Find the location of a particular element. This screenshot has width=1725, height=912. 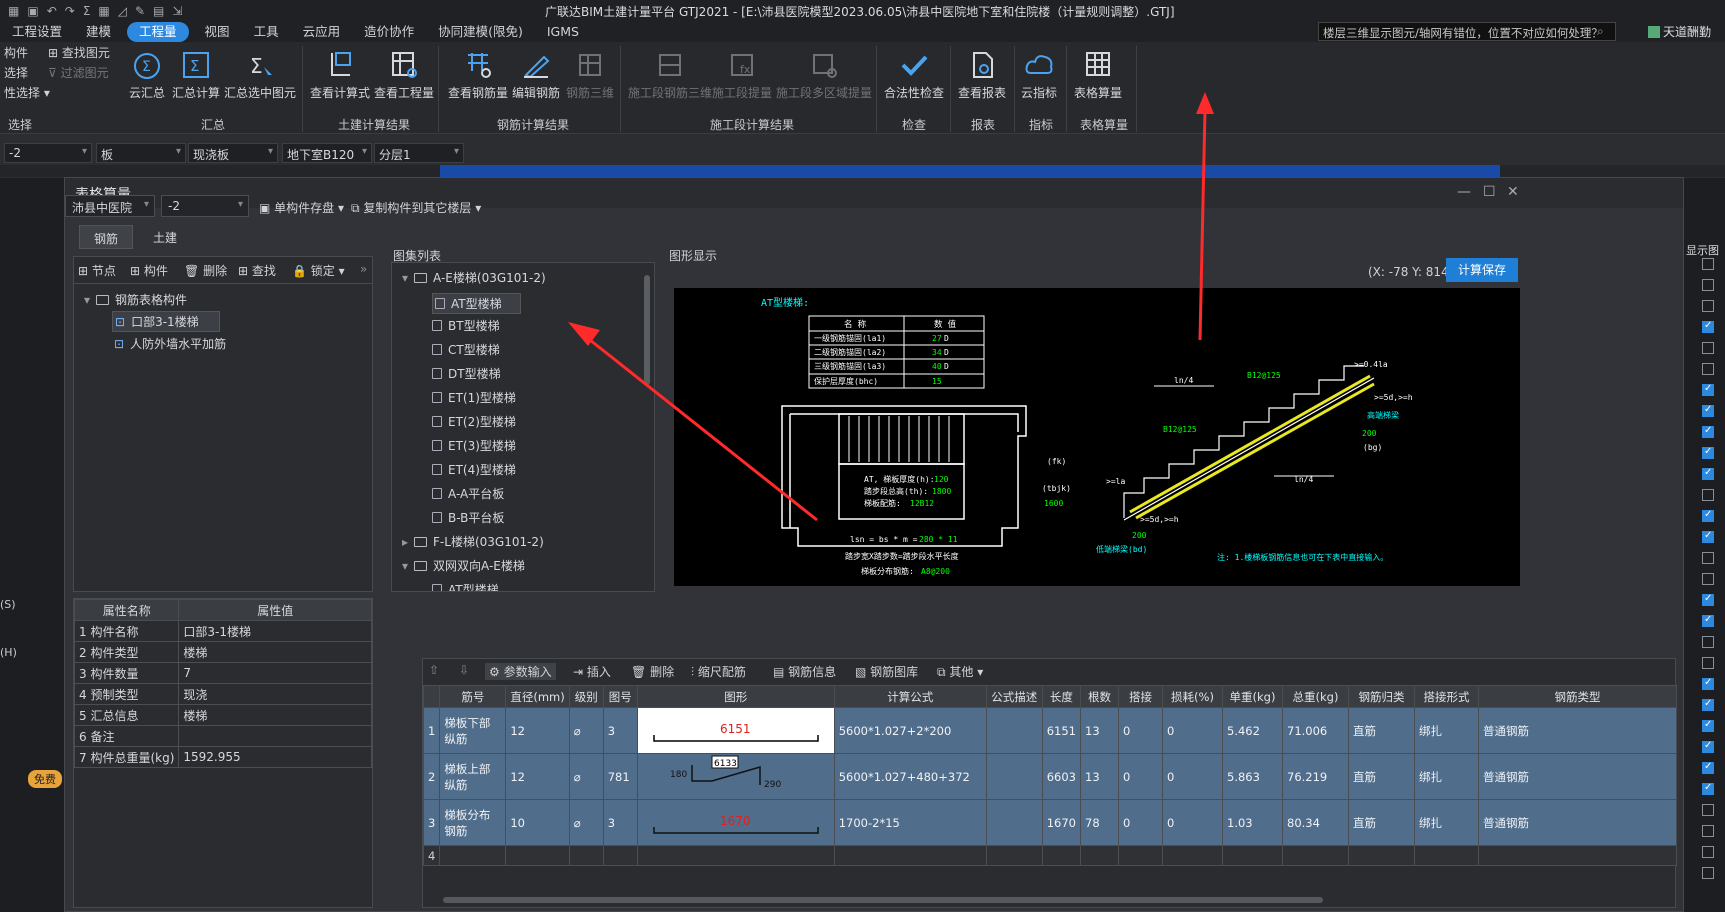

cell-name: 梯板分布钢筋 is located at coordinates (473, 822).